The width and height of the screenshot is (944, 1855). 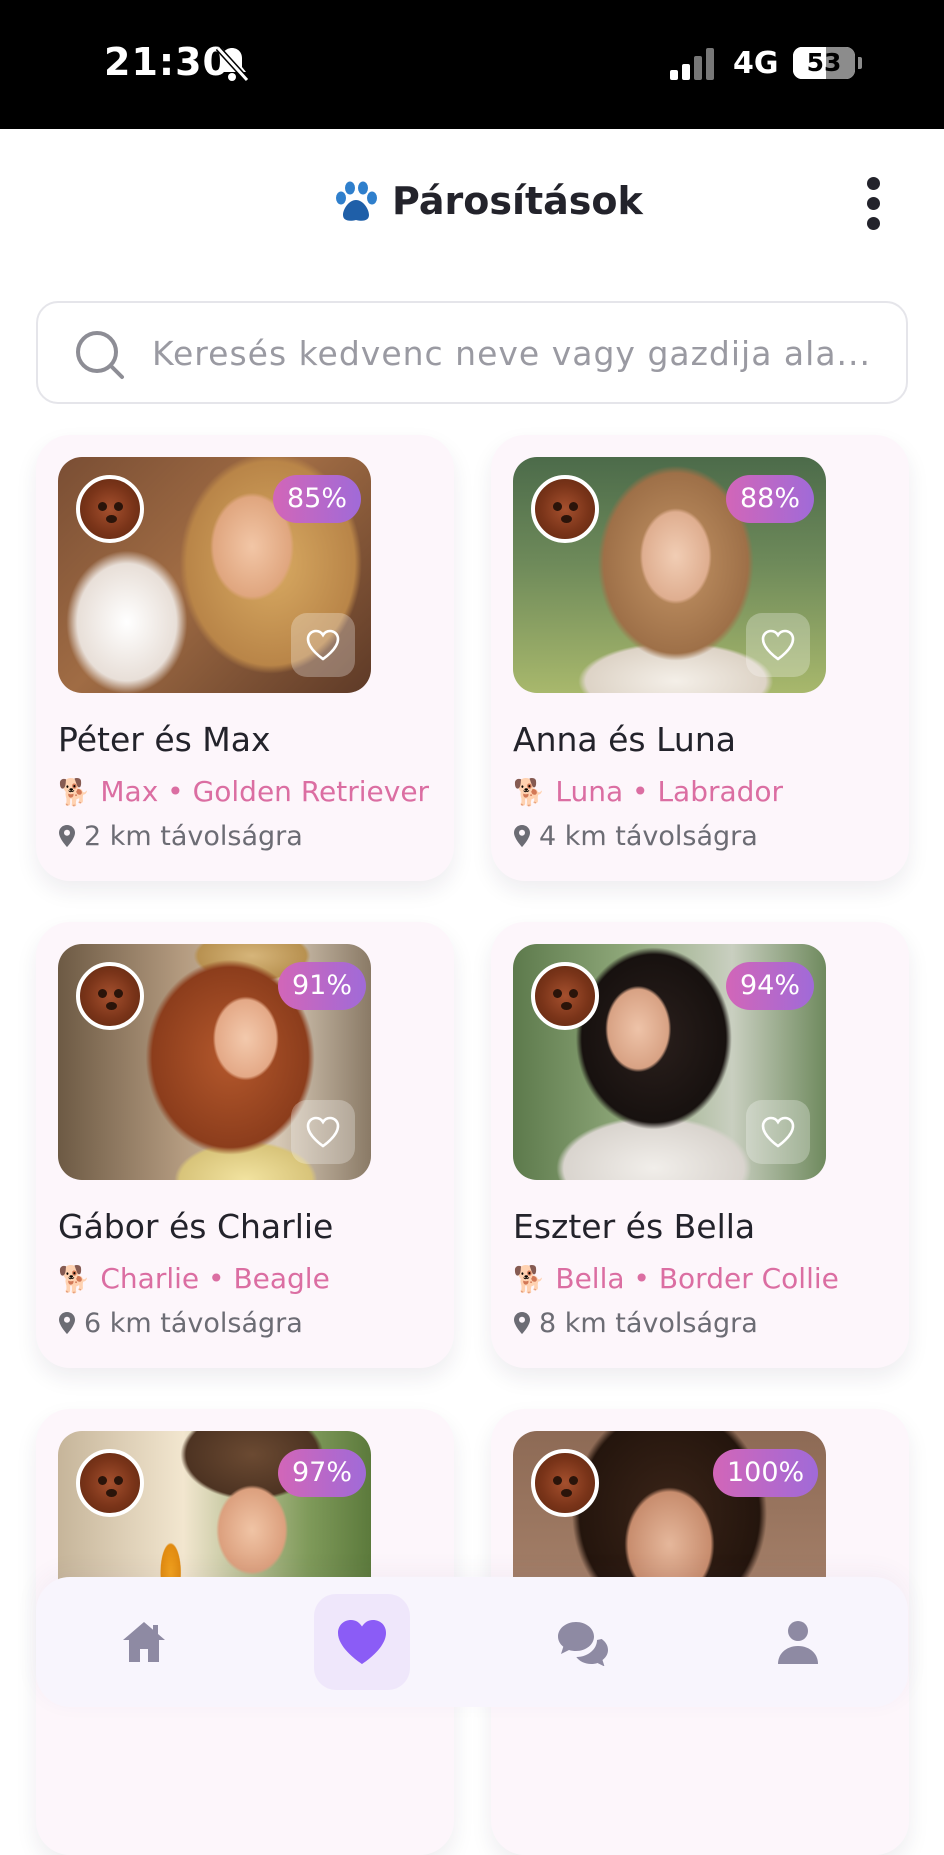 I want to click on more-vertical-icon, so click(x=874, y=203).